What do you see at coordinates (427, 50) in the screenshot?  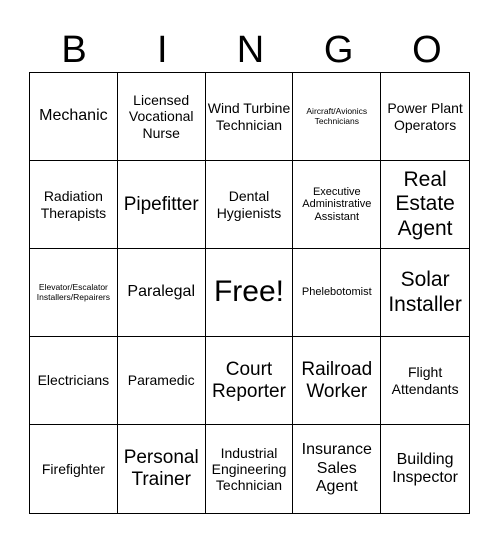 I see `header-letter-o: O` at bounding box center [427, 50].